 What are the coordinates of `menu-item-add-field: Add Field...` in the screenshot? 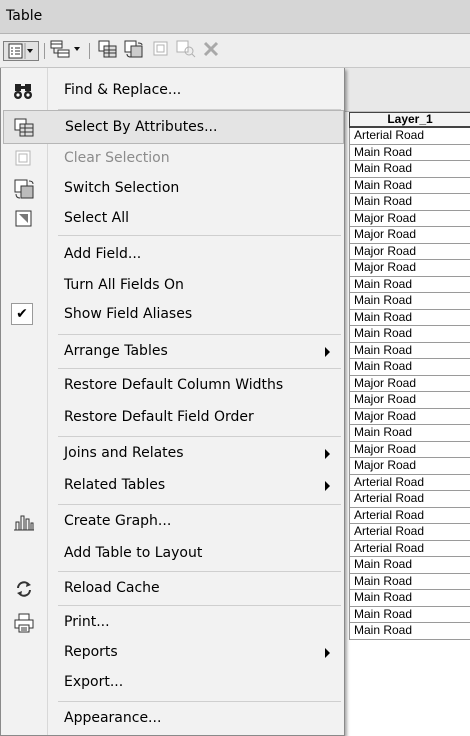 It's located at (173, 255).